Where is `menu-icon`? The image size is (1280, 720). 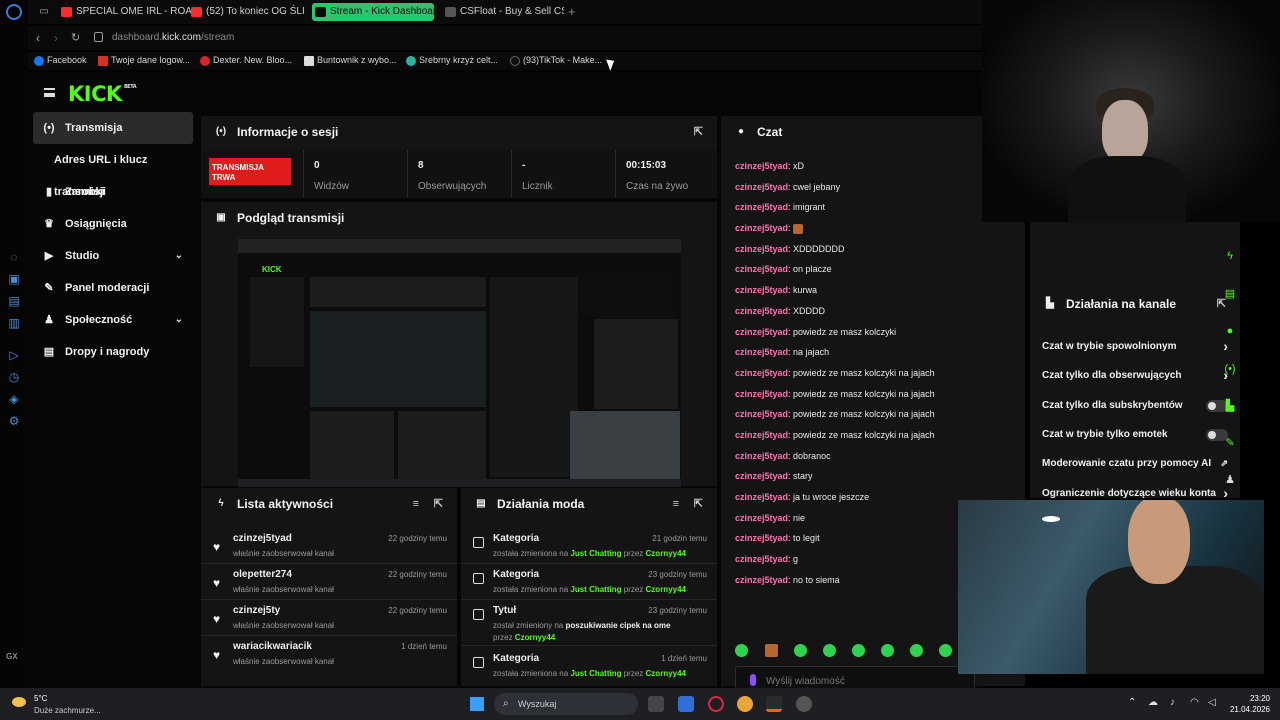 menu-icon is located at coordinates (49, 92).